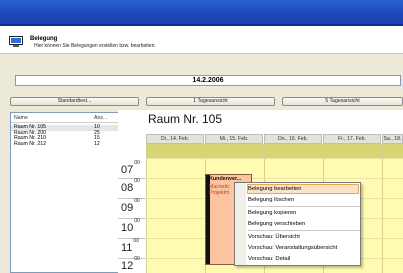  I want to click on window-titlebar, so click(201, 13).